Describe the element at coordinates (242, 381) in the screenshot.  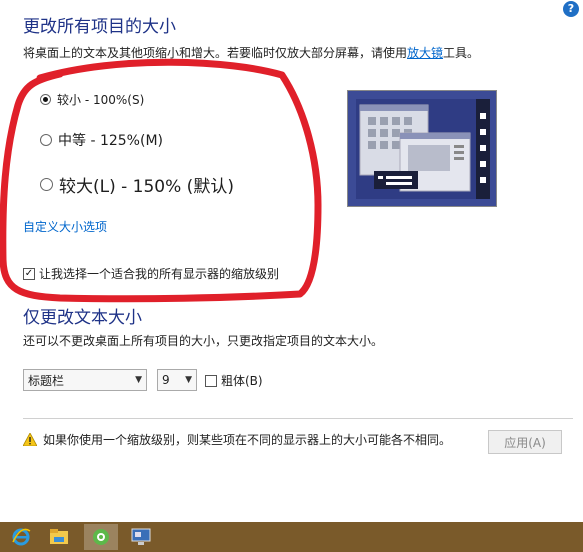
I see `bold-checkbox-label: 粗体(B)` at that location.